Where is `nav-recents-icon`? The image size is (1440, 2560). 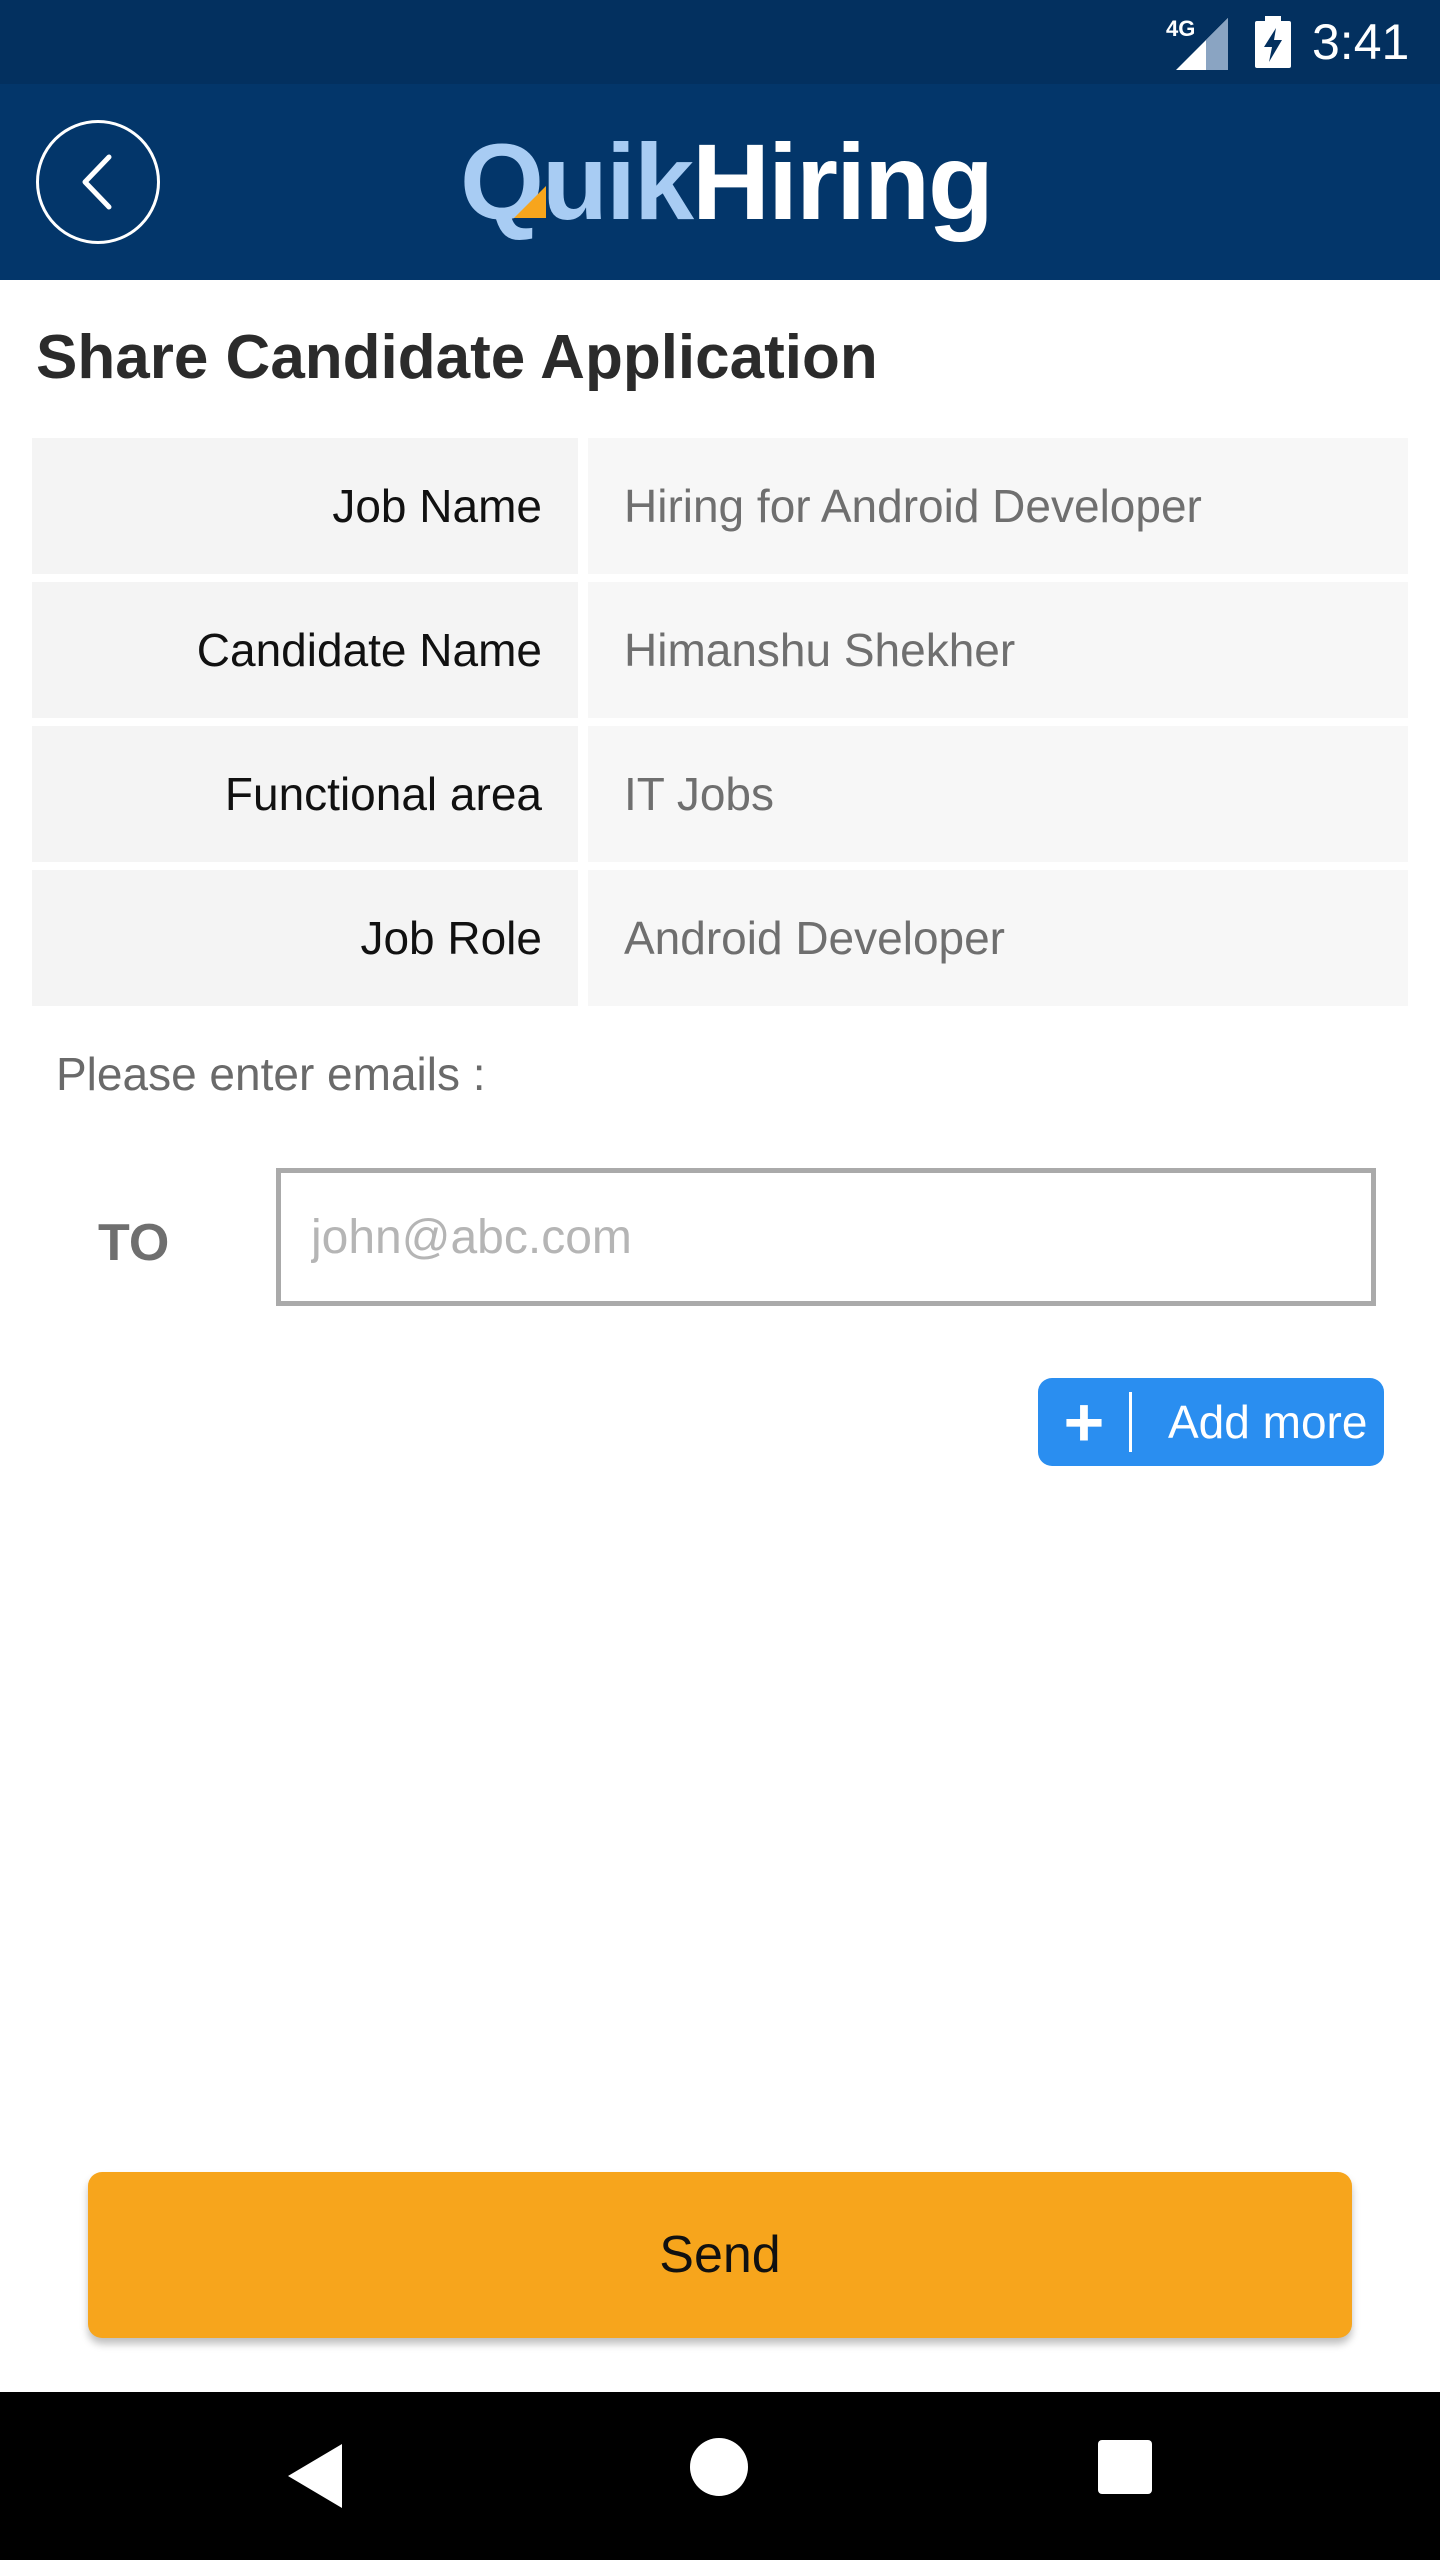
nav-recents-icon is located at coordinates (1125, 2467).